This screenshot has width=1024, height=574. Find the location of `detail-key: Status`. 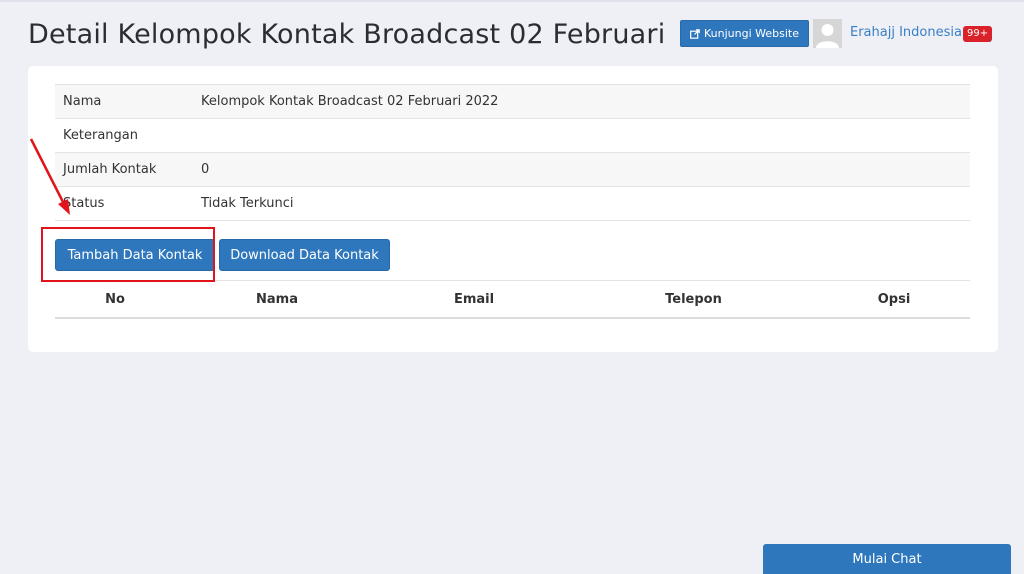

detail-key: Status is located at coordinates (124, 203).